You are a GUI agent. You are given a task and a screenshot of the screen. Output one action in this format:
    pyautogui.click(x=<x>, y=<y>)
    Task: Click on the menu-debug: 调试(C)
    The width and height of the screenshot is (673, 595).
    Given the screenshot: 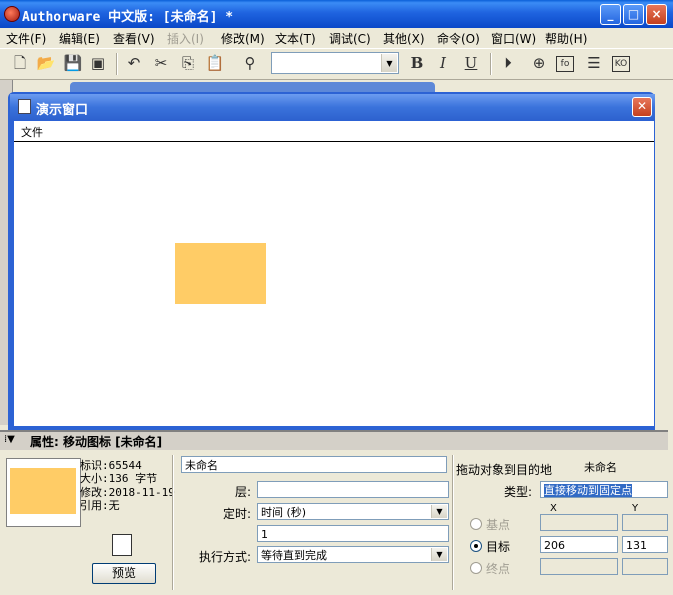 What is the action you would take?
    pyautogui.click(x=350, y=38)
    